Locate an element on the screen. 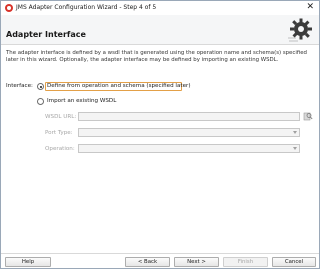  define-from-operation-radio is located at coordinates (40, 86).